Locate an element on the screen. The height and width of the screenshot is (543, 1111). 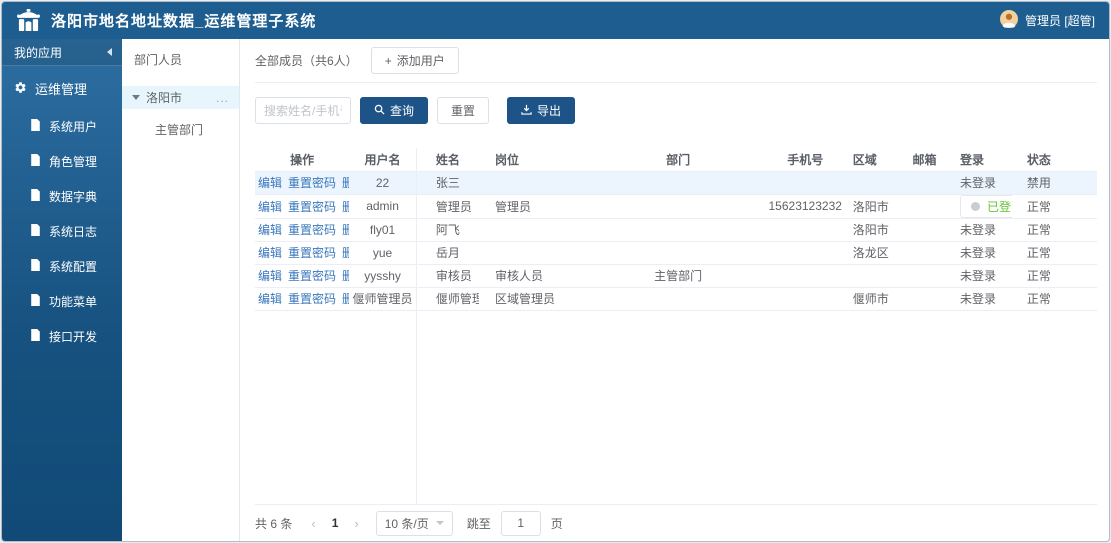
sidebar-apps-header: 我的应用 is located at coordinates (62, 52).